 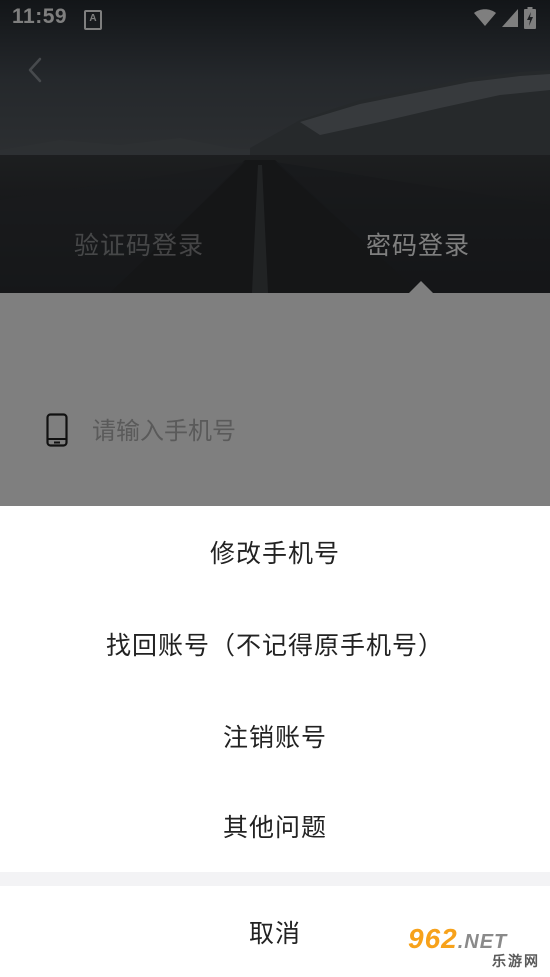 I want to click on watermark-subtitle: 乐游网, so click(x=516, y=962).